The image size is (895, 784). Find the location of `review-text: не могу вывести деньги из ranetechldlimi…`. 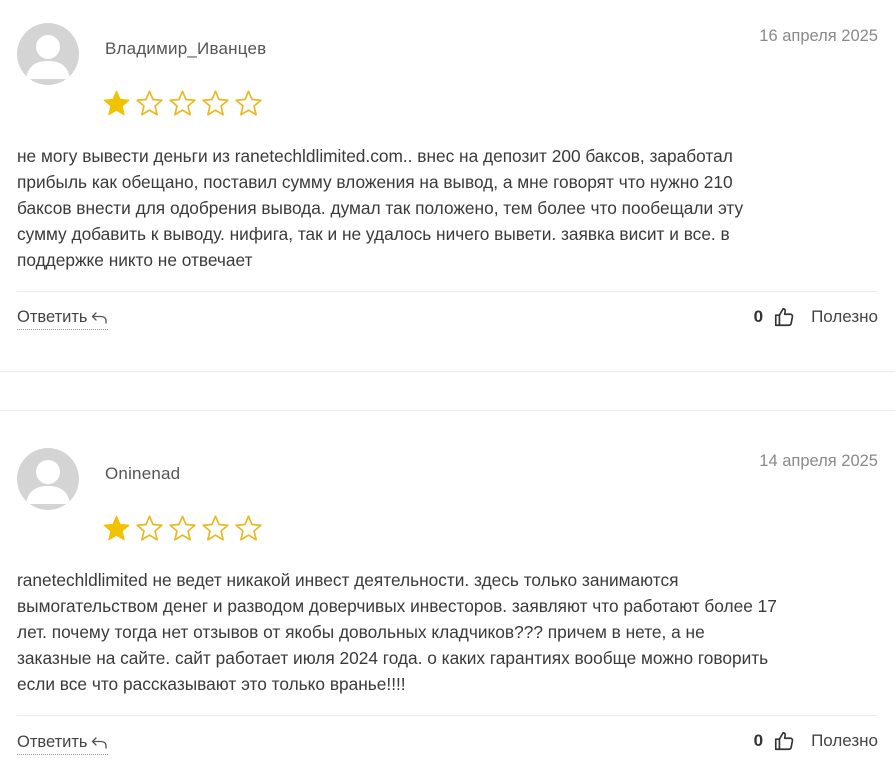

review-text: не могу вывести деньги из ranetechldlimi… is located at coordinates (380, 208).